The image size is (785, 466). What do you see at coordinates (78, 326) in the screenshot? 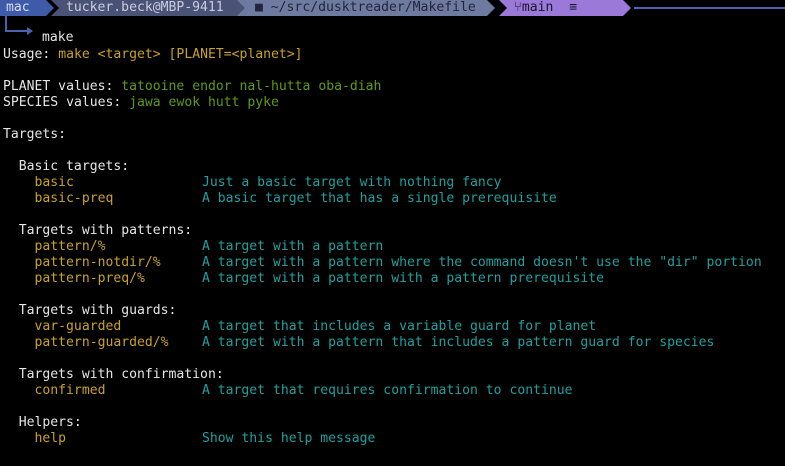
I see `target-name: var-guarded` at bounding box center [78, 326].